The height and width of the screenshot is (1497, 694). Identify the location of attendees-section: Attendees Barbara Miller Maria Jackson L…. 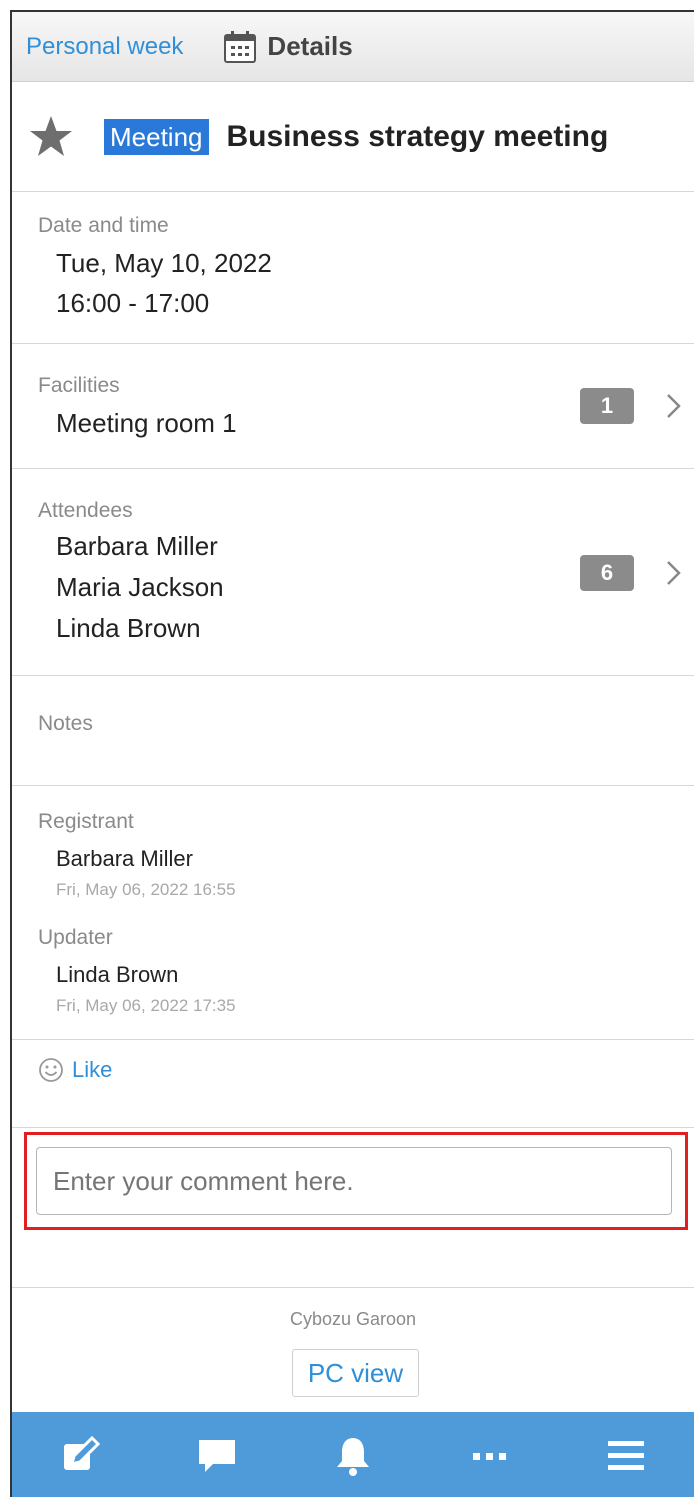
(353, 572).